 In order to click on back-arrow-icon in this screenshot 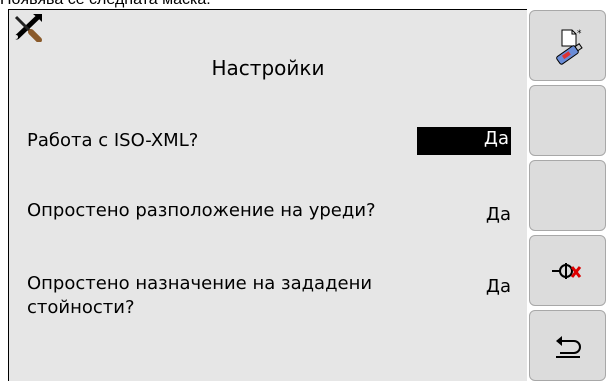, I will do `click(568, 346)`.